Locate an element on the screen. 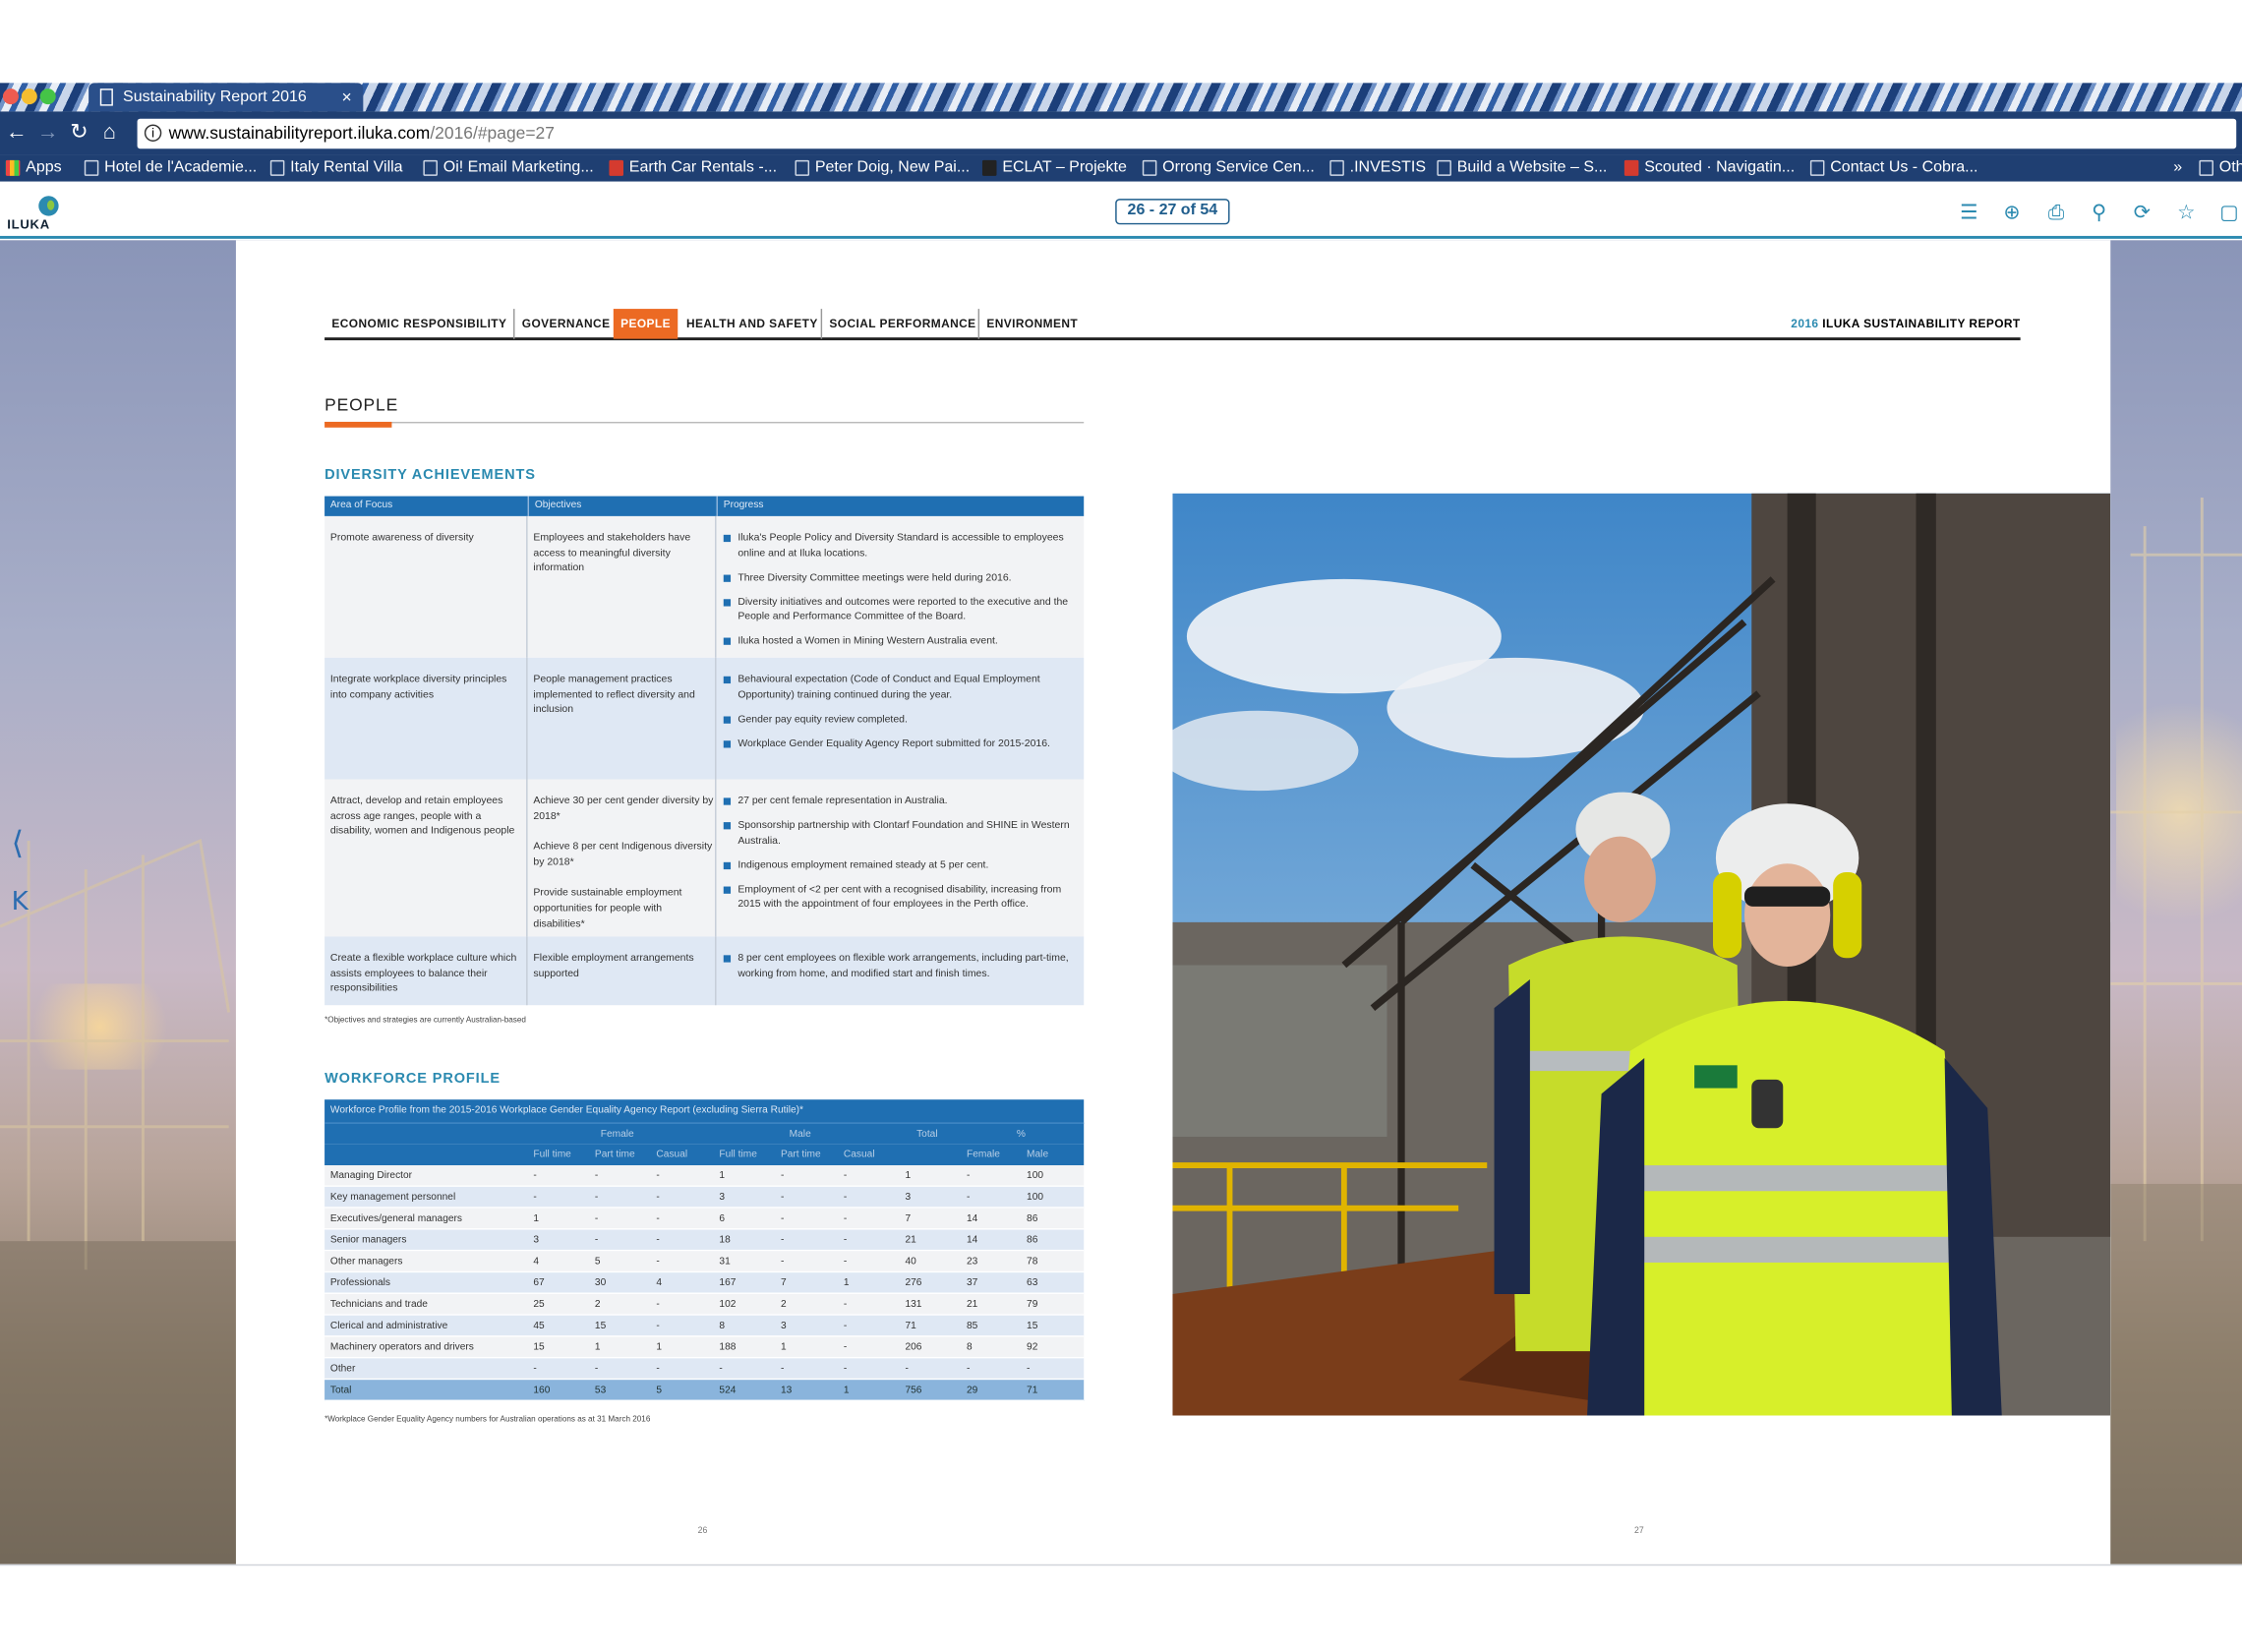 The image size is (2242, 1652). bookmark-item: ECLAT – Projekte is located at coordinates (1054, 168).